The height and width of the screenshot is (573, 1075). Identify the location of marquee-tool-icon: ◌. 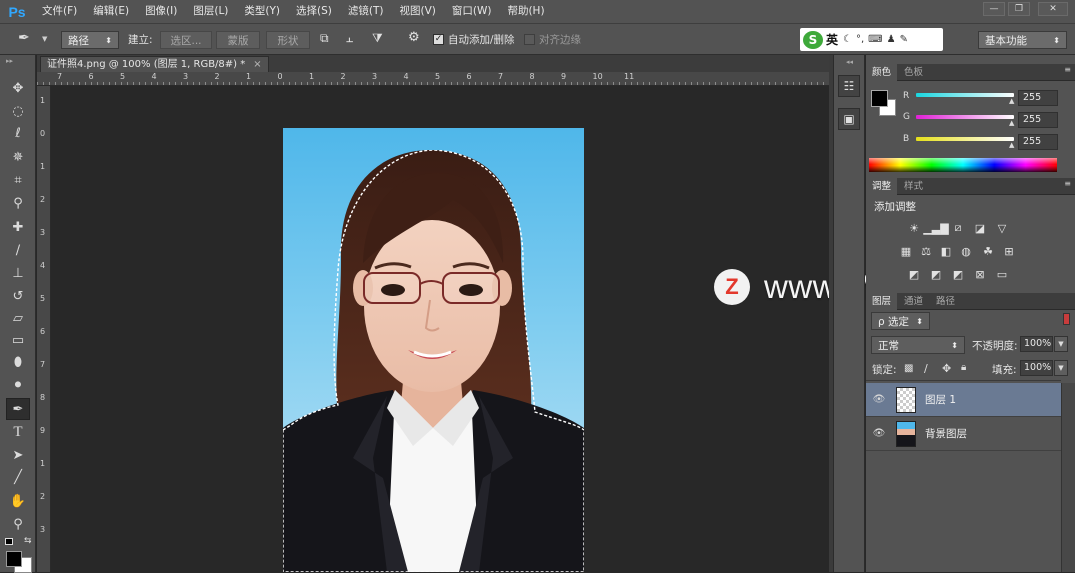
(18, 111).